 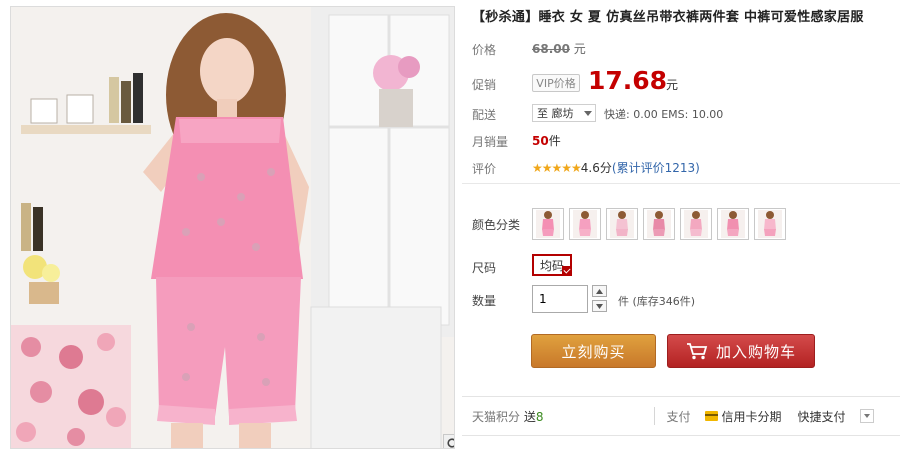 I want to click on credit-installment-option: 信用卡分期, so click(x=752, y=416).